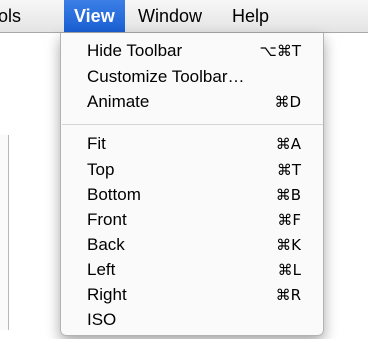 Image resolution: width=368 pixels, height=339 pixels. I want to click on menu-item-label: Front, so click(107, 219).